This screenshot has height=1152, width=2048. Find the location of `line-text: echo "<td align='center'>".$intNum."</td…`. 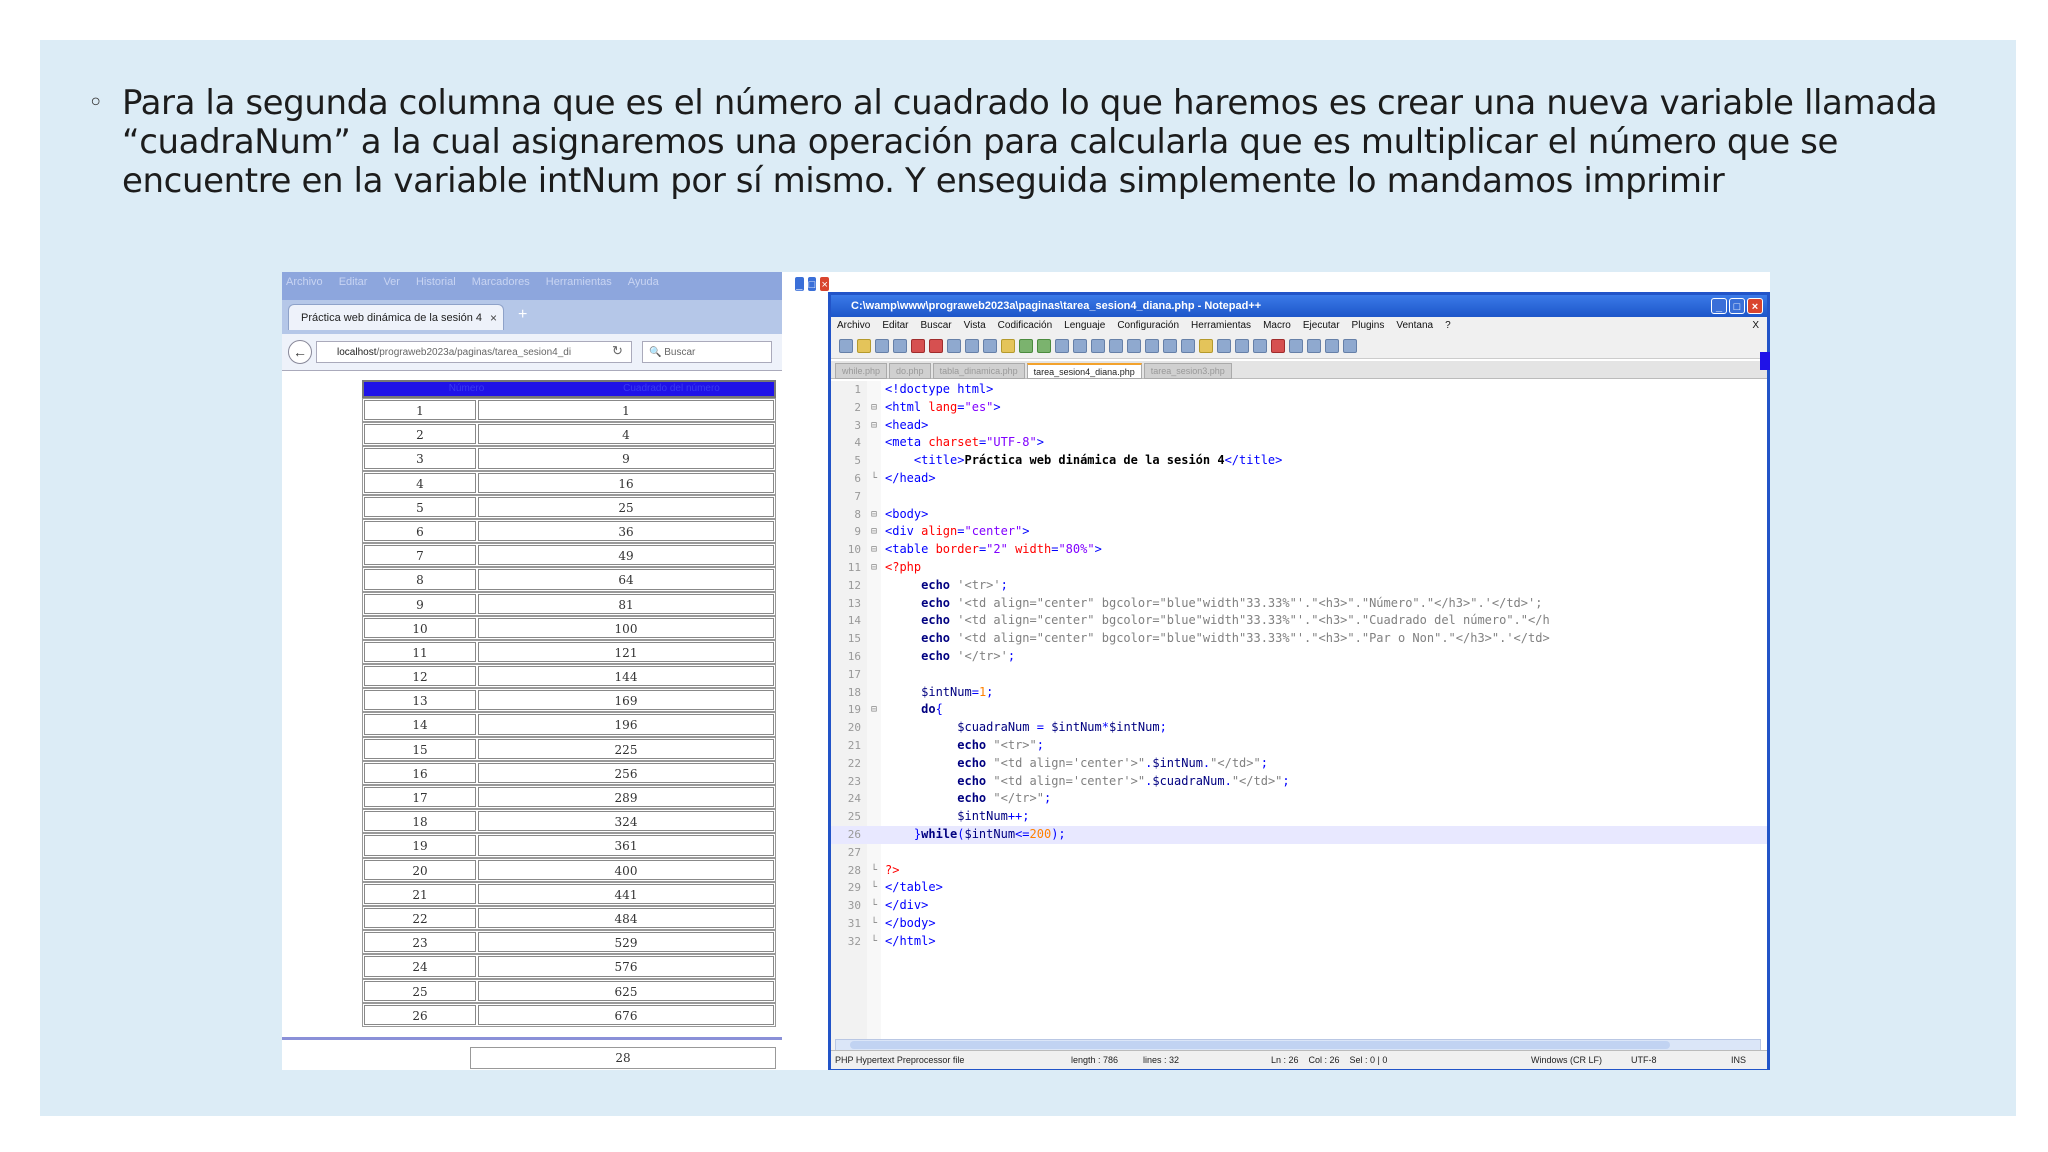

line-text: echo "<td align='center'>".$intNum."</td… is located at coordinates (1112, 762).